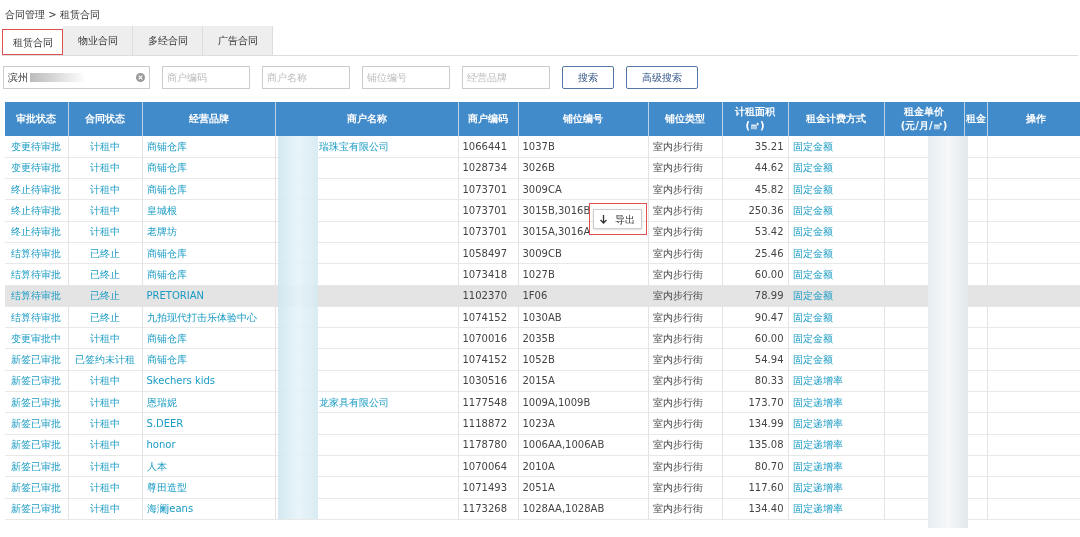  What do you see at coordinates (76, 77) in the screenshot?
I see `search-field: 滨州` at bounding box center [76, 77].